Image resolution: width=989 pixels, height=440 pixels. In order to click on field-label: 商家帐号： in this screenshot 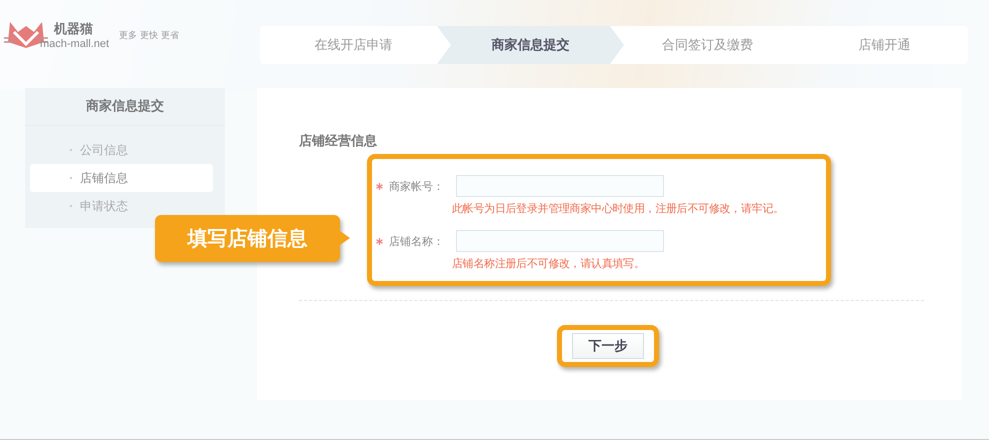, I will do `click(416, 186)`.